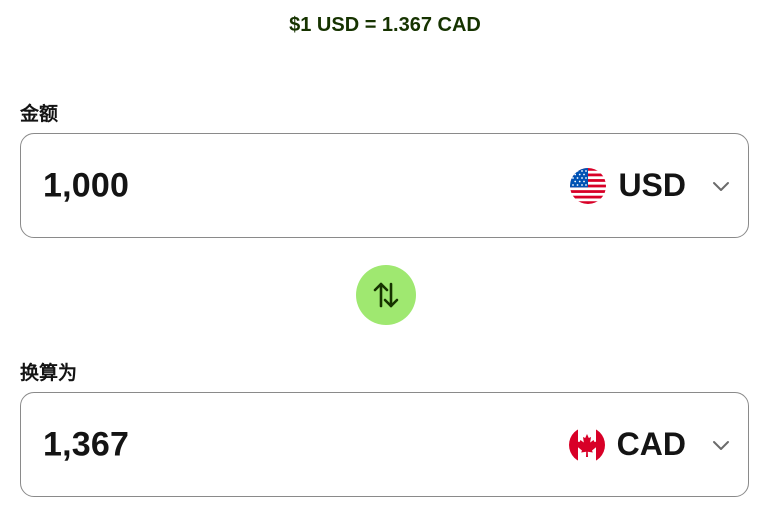 Image resolution: width=770 pixels, height=513 pixels. I want to click on exchange-rate-text: $1 USD = 1.367 CAD, so click(385, 25).